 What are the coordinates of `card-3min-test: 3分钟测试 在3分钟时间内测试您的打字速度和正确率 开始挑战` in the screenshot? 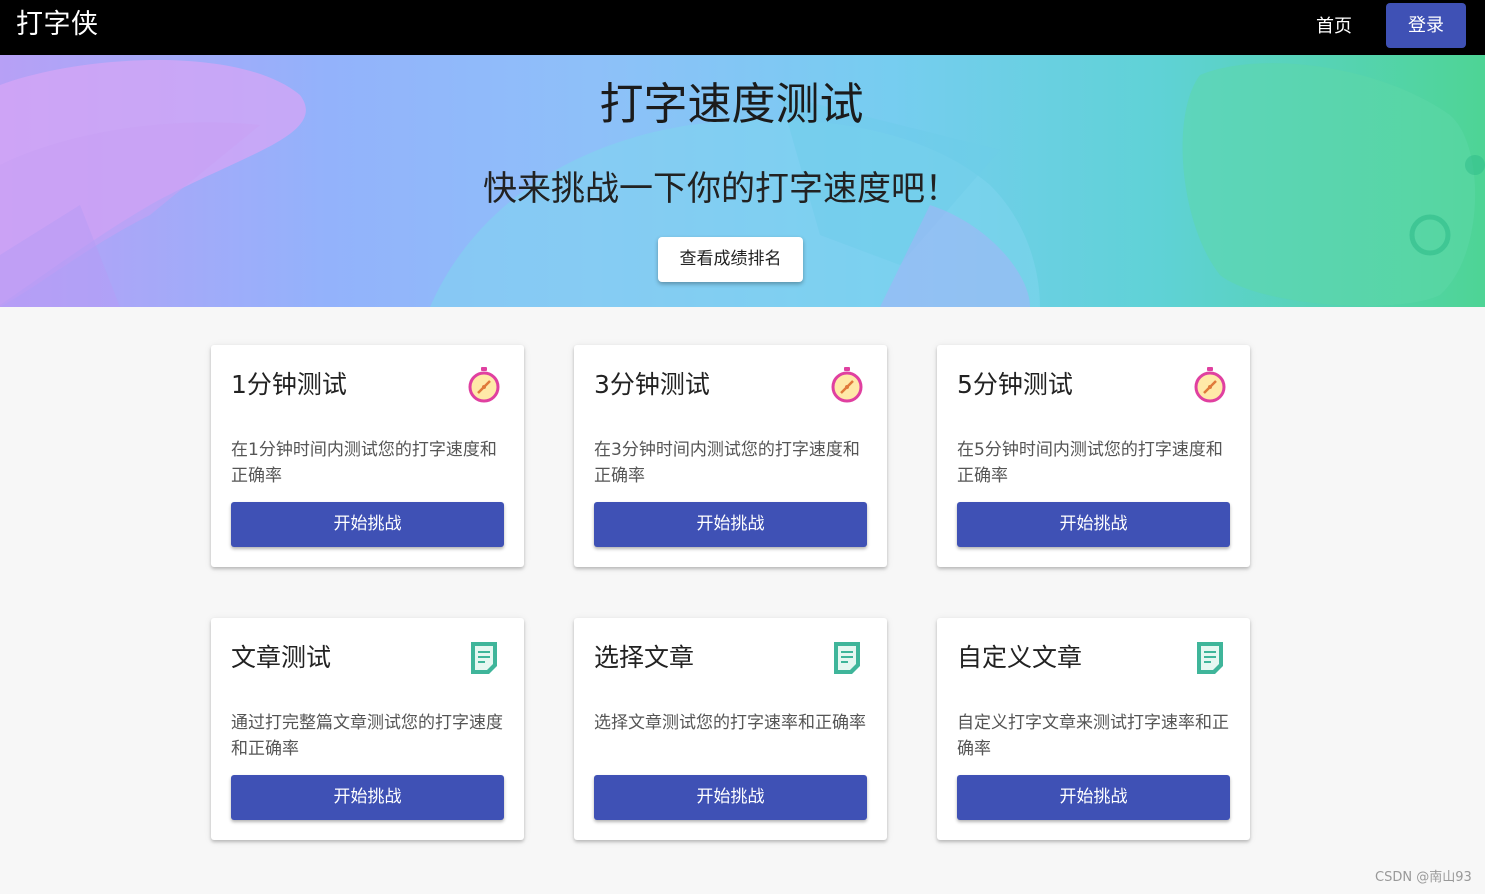 It's located at (730, 456).